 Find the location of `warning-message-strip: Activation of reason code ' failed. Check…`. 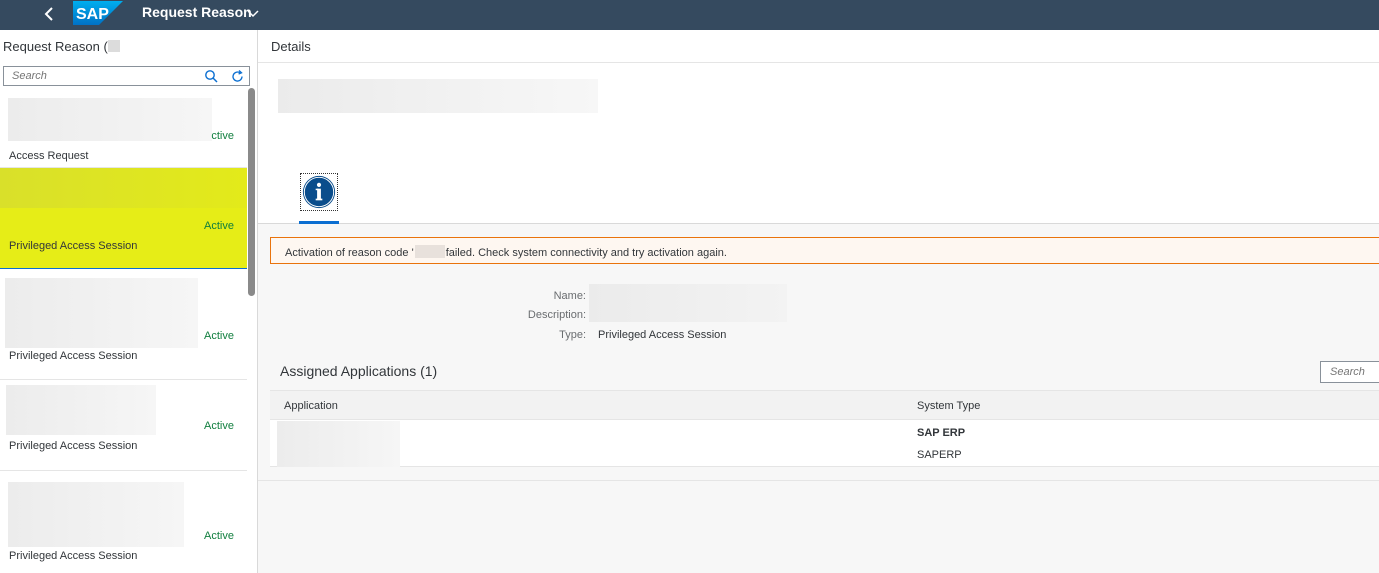

warning-message-strip: Activation of reason code ' failed. Check… is located at coordinates (824, 250).